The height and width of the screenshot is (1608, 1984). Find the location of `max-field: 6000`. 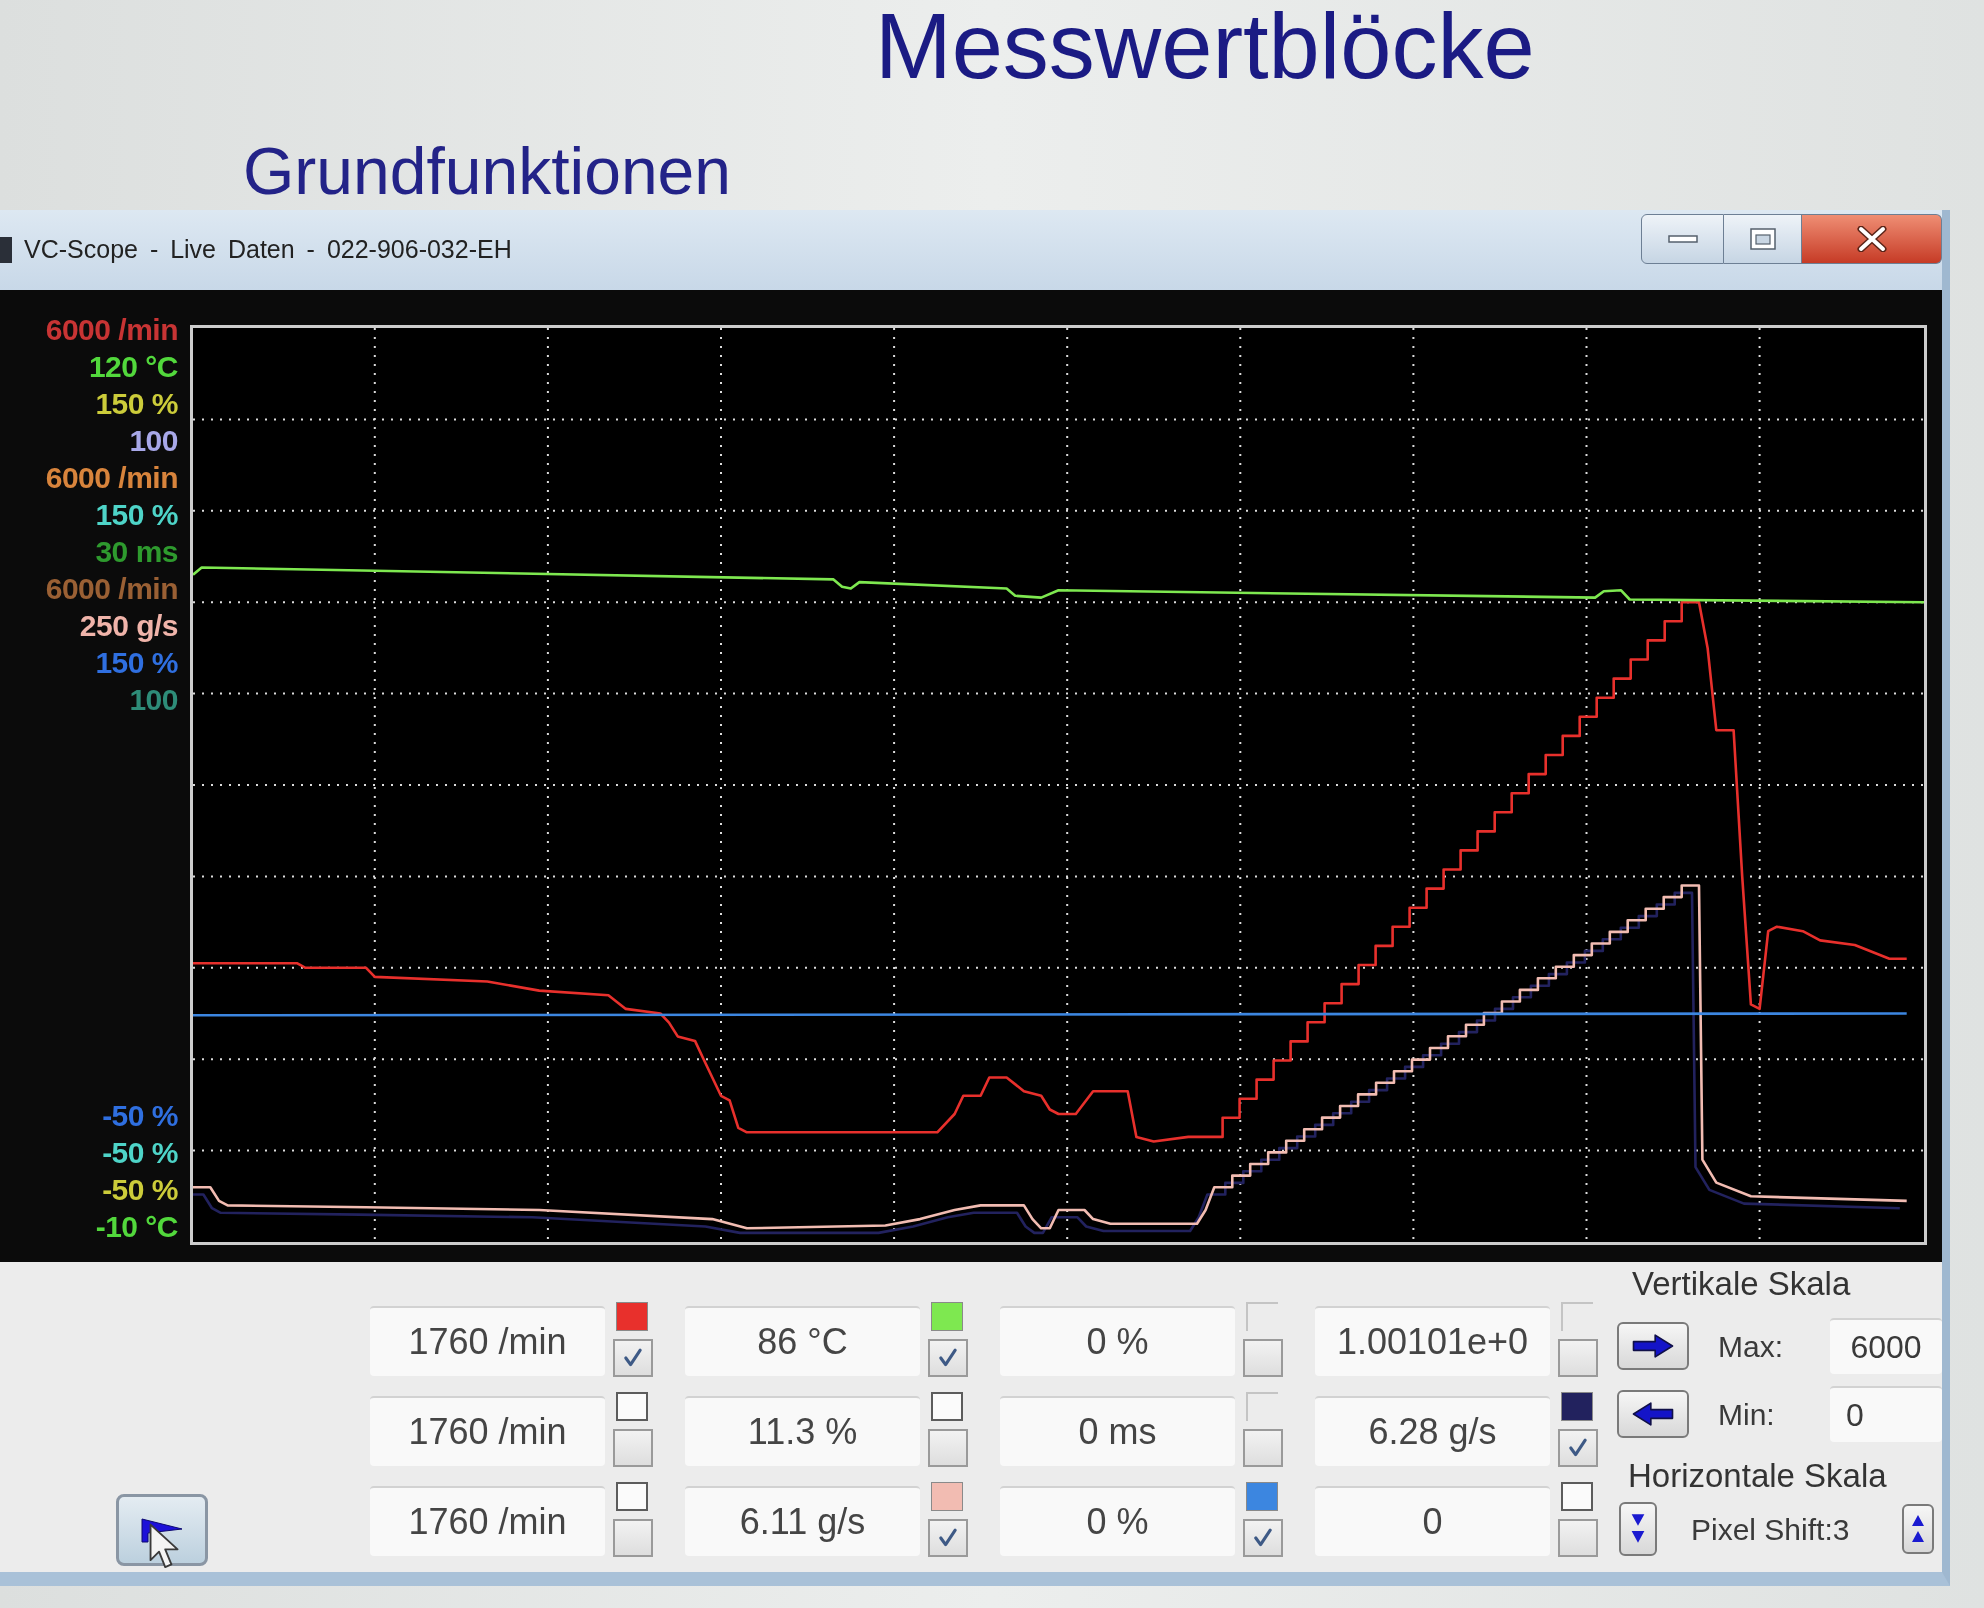

max-field: 6000 is located at coordinates (1886, 1346).